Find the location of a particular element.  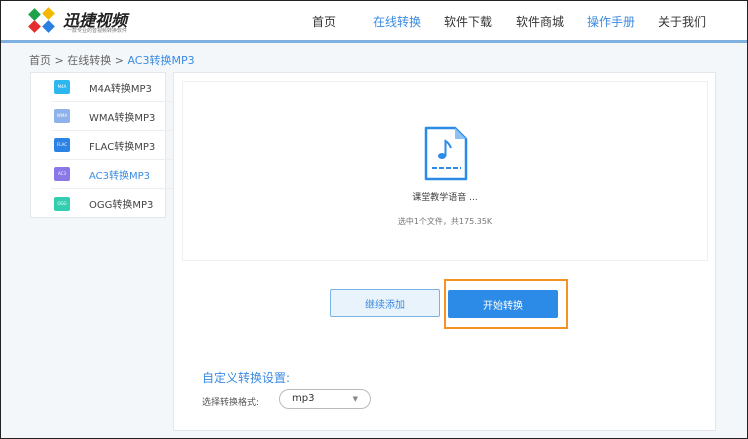

breadcrumb-current: AC3转换MP3 is located at coordinates (161, 60).